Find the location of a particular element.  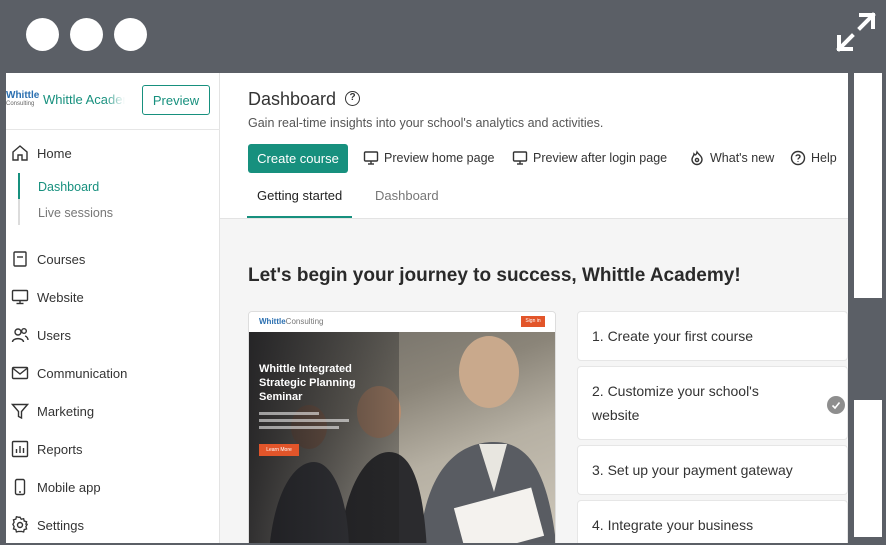

funnel-icon is located at coordinates (19, 411).